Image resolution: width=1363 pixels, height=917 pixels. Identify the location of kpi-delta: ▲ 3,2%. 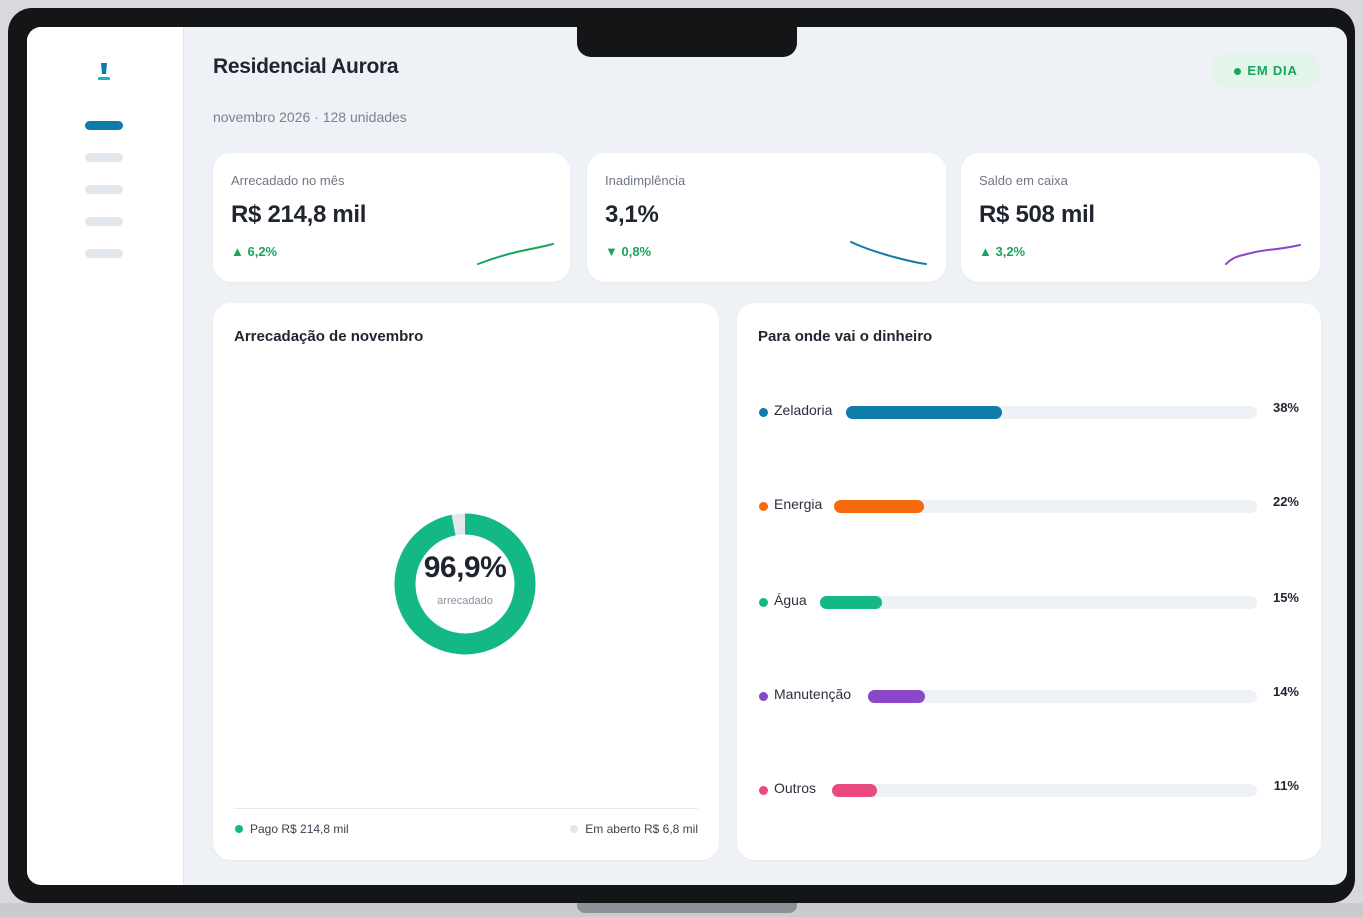
(1002, 251).